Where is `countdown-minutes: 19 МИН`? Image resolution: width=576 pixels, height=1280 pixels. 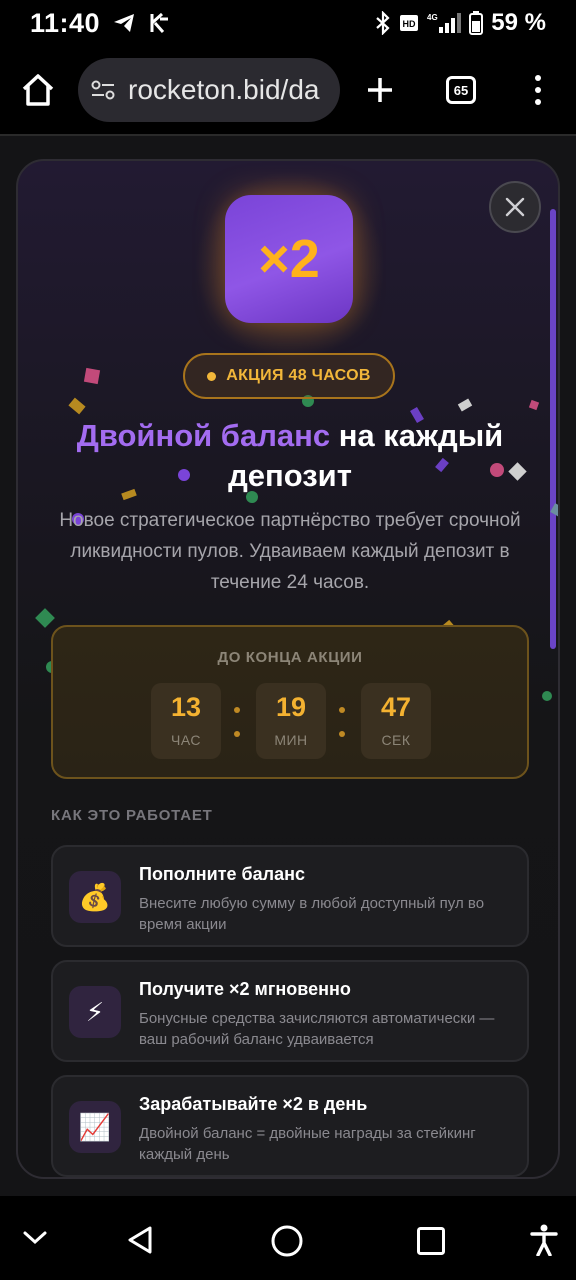
countdown-minutes: 19 МИН is located at coordinates (291, 721).